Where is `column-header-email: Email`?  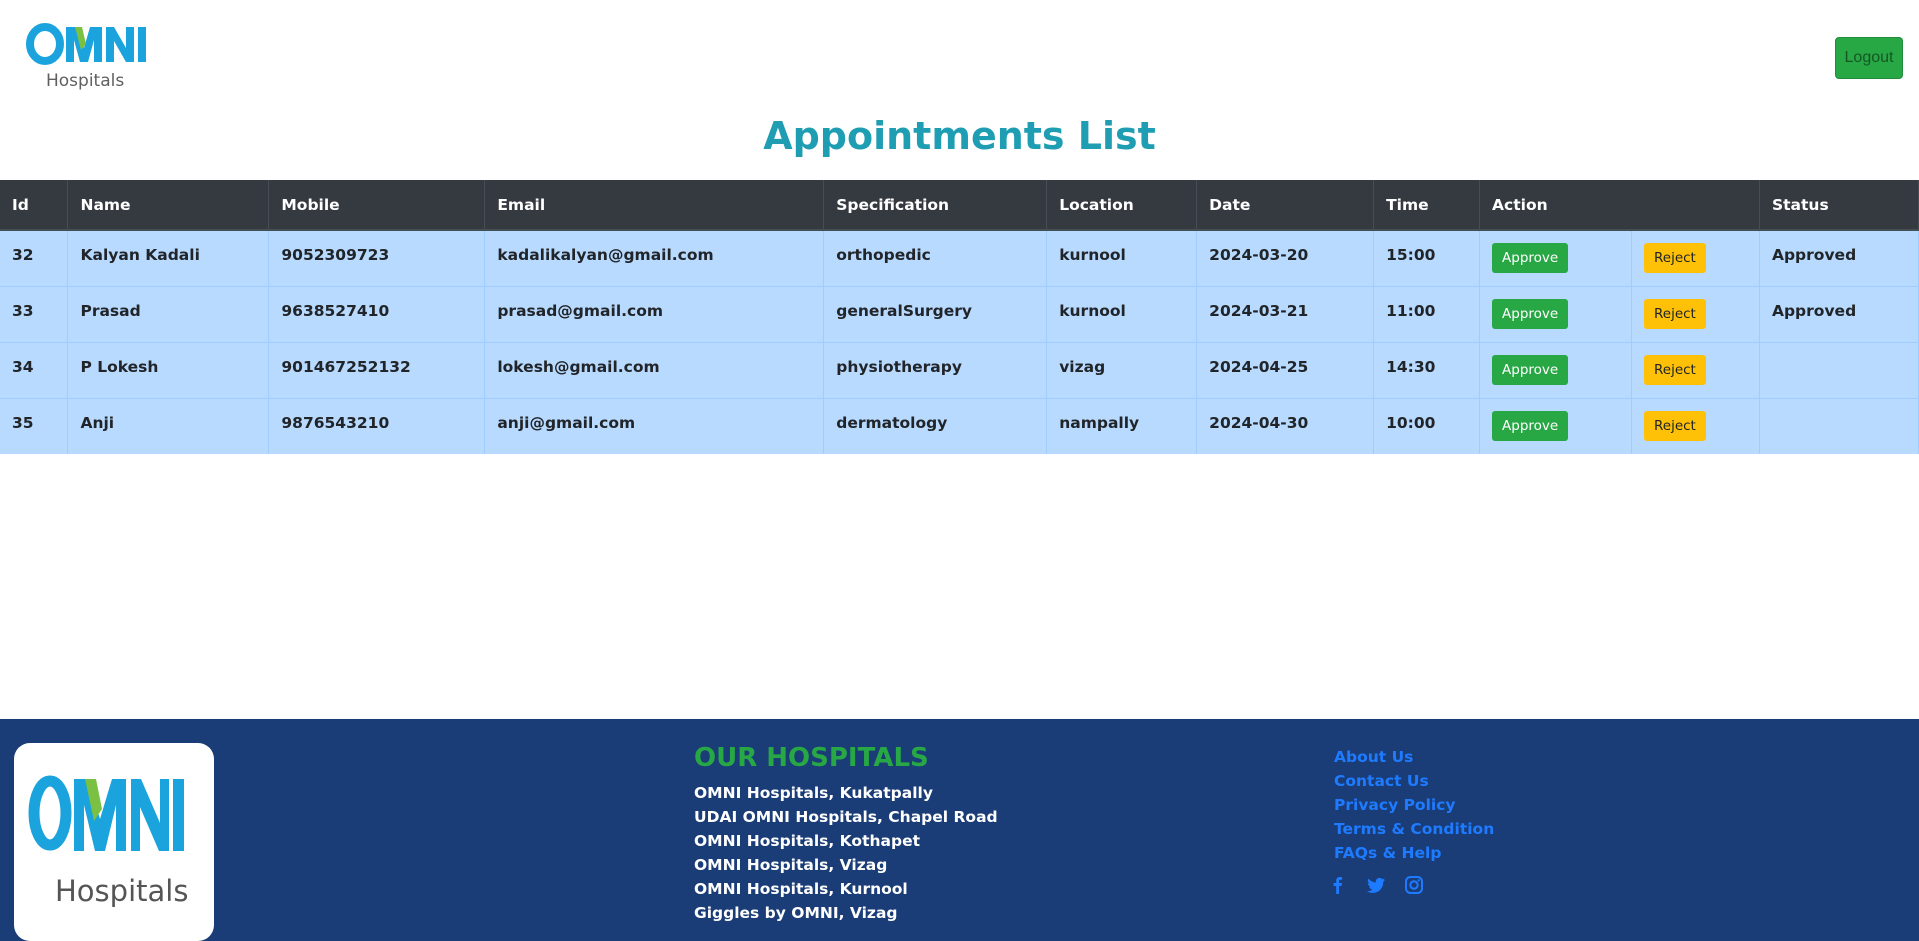
column-header-email: Email is located at coordinates (654, 205).